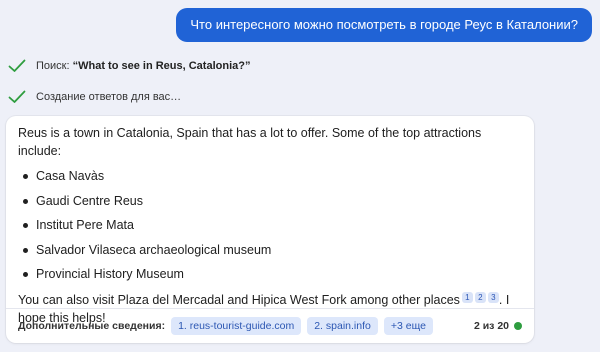 Image resolution: width=600 pixels, height=352 pixels. I want to click on list-item: Gaudi Centre Reus, so click(270, 201).